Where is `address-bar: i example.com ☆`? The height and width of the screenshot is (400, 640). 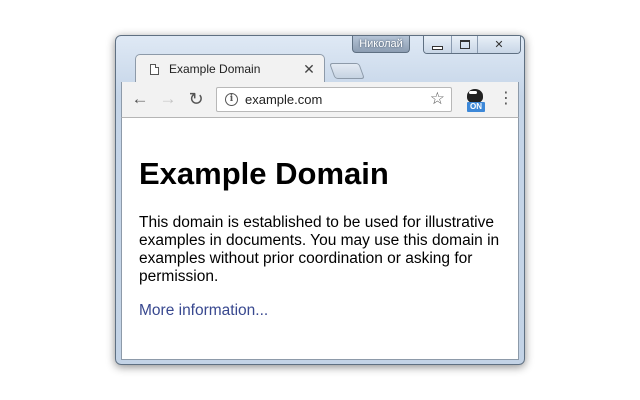
address-bar: i example.com ☆ is located at coordinates (334, 99).